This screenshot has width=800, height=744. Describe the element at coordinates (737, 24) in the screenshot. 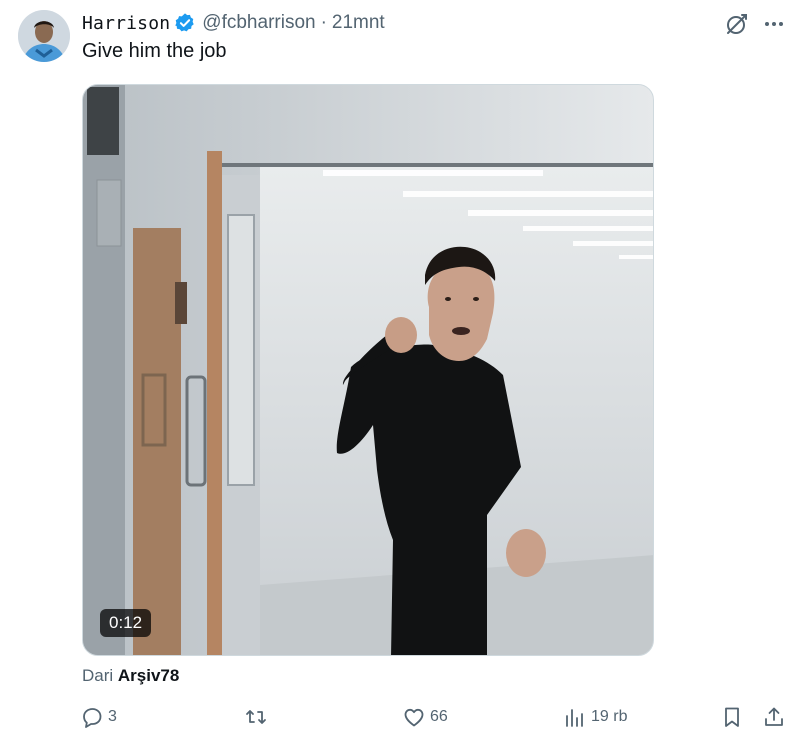

I see `grok-icon` at that location.